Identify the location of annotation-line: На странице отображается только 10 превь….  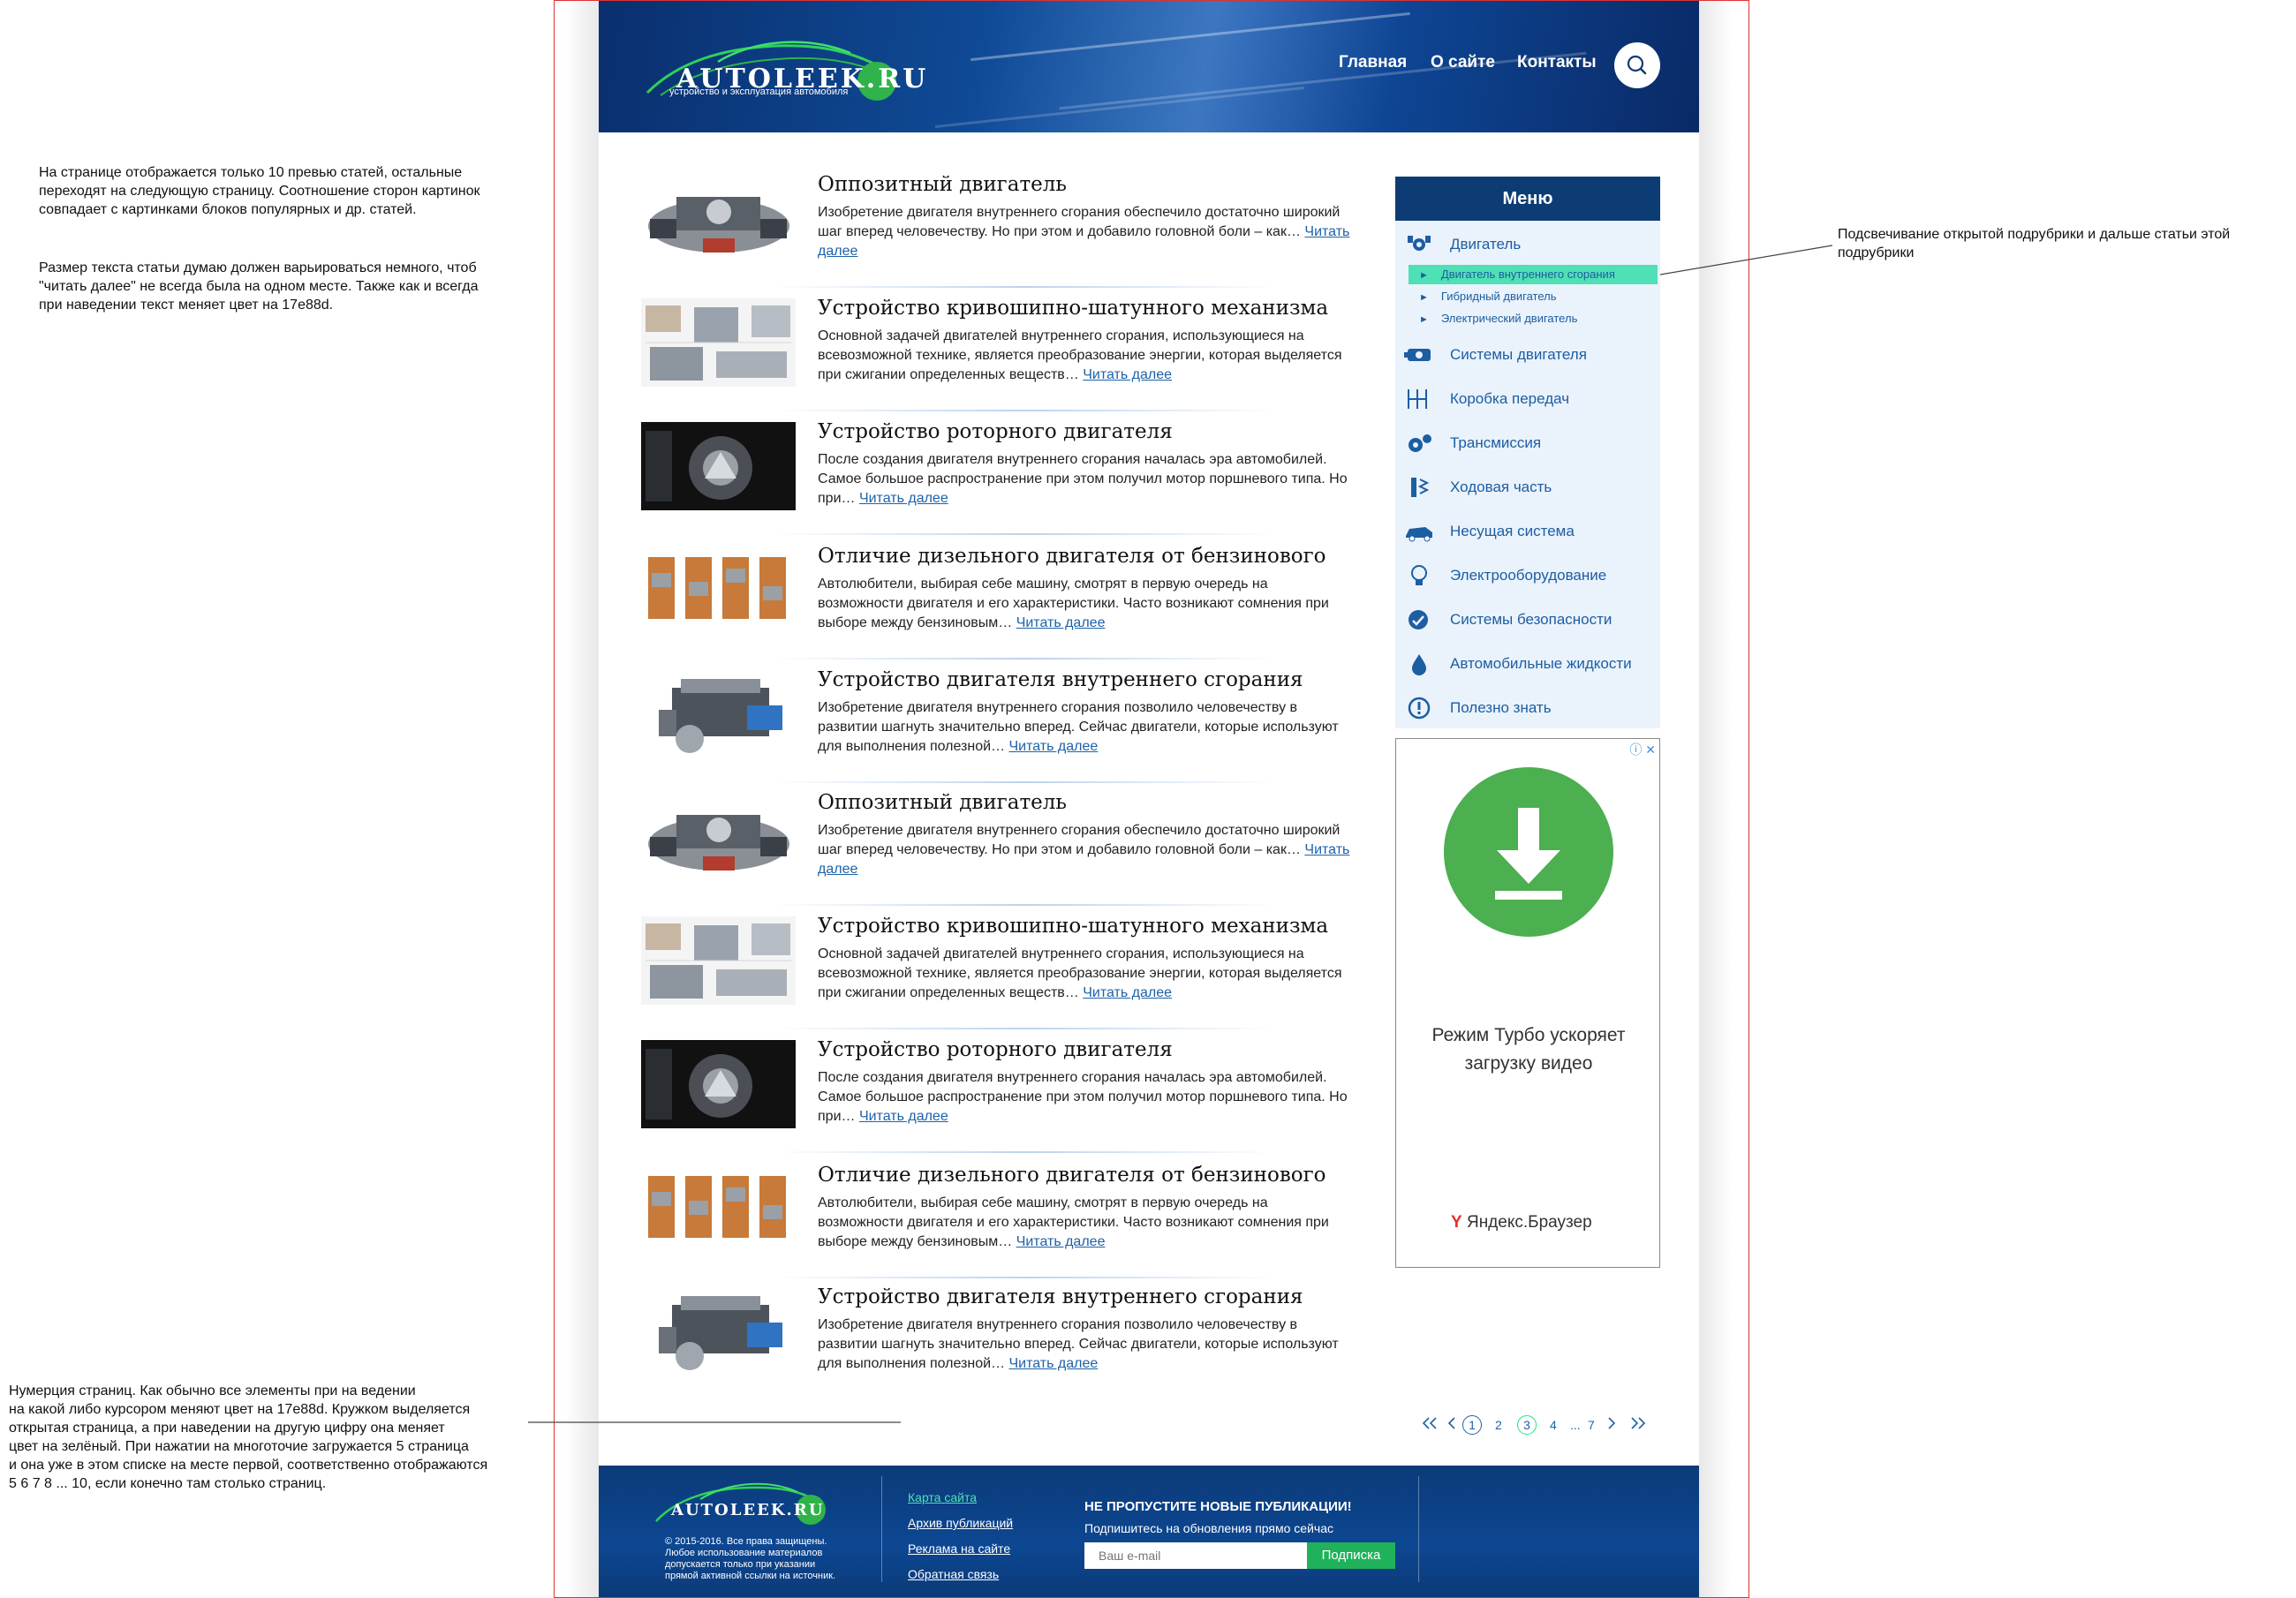
(251, 172).